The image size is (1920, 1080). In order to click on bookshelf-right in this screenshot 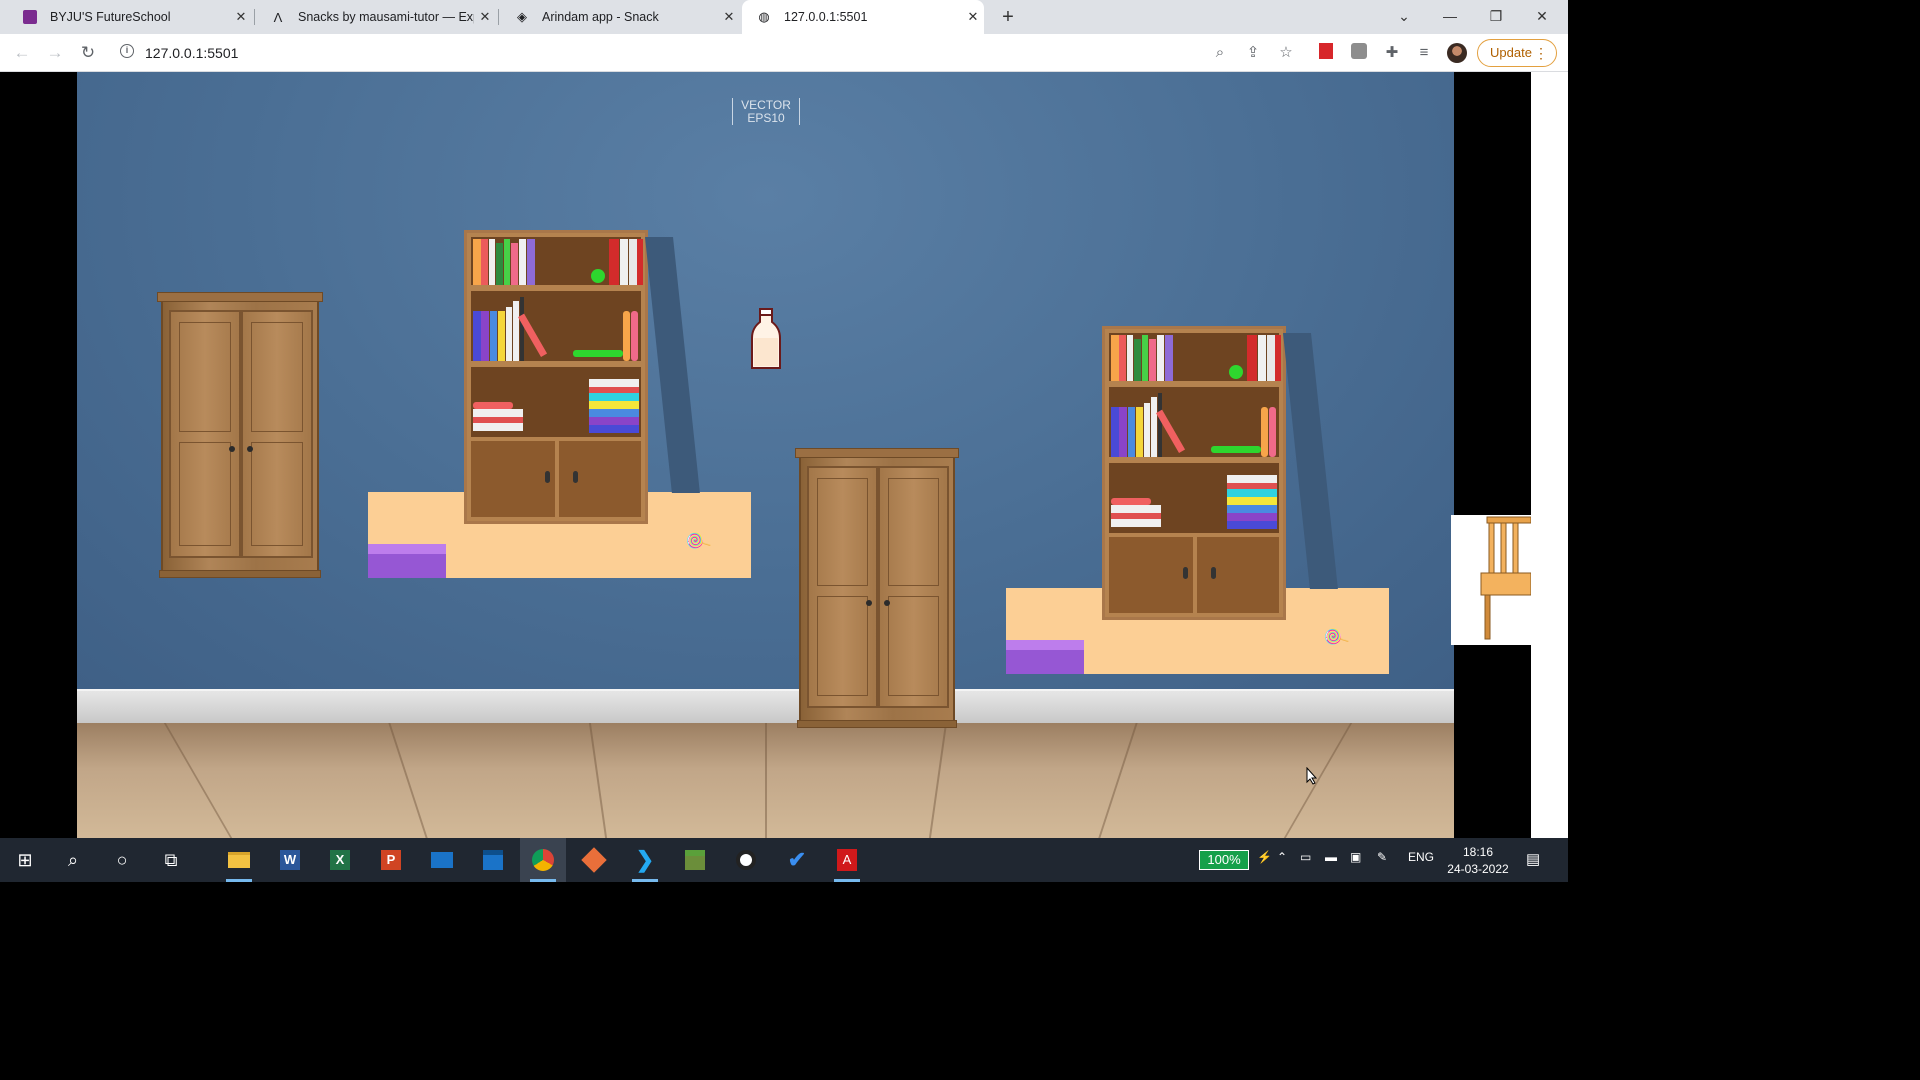, I will do `click(1220, 473)`.